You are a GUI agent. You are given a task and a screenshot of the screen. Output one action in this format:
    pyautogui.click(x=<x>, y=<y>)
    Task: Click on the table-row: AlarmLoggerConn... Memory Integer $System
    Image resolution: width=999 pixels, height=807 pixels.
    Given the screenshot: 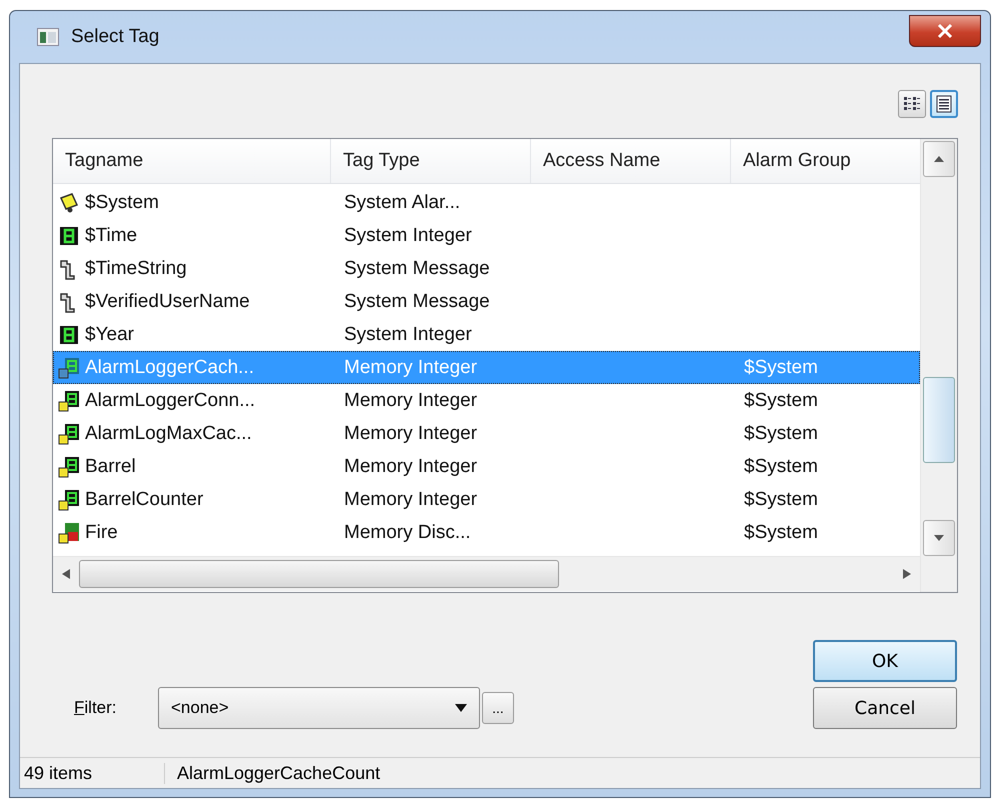 What is the action you would take?
    pyautogui.click(x=486, y=400)
    